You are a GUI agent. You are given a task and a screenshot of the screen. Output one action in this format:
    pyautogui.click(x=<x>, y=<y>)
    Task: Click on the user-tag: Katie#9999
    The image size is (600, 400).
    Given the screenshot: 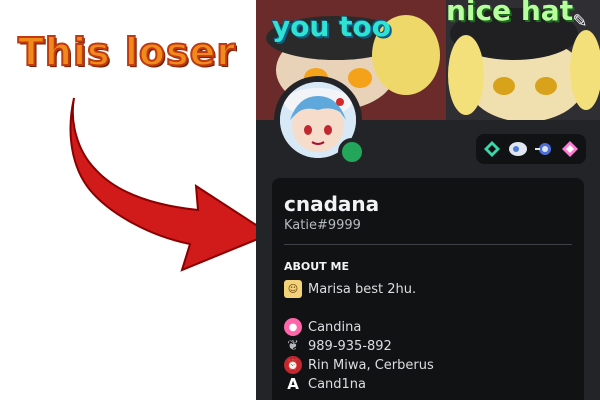 What is the action you would take?
    pyautogui.click(x=322, y=225)
    